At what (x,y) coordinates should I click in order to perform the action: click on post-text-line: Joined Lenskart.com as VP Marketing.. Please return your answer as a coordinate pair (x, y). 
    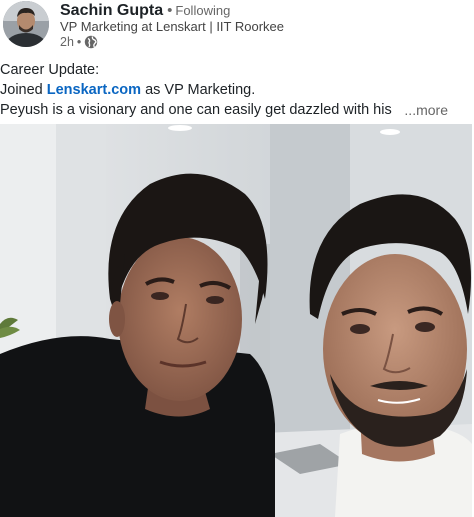
    Looking at the image, I should click on (237, 90).